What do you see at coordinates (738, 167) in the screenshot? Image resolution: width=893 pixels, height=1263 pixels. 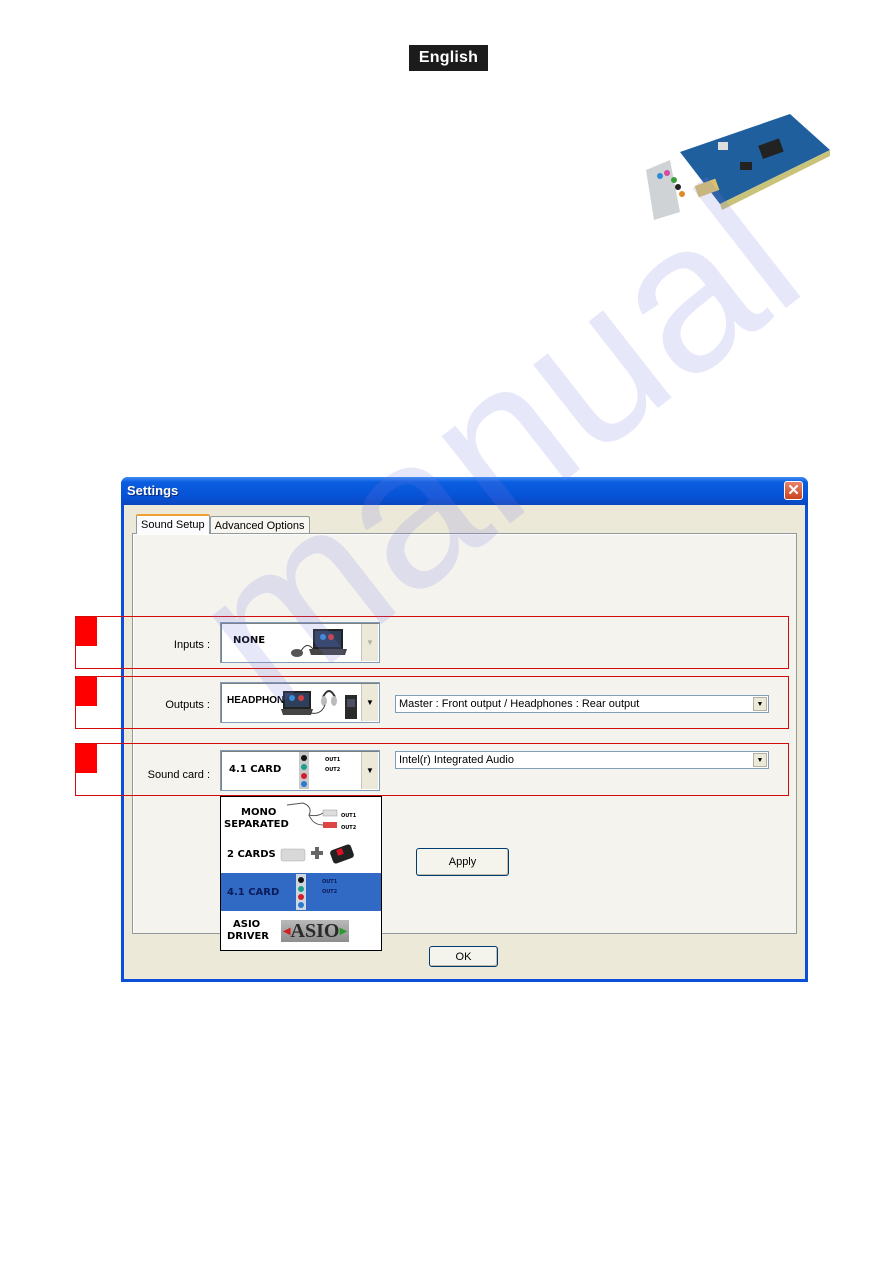 I see `sound-card-photo` at bounding box center [738, 167].